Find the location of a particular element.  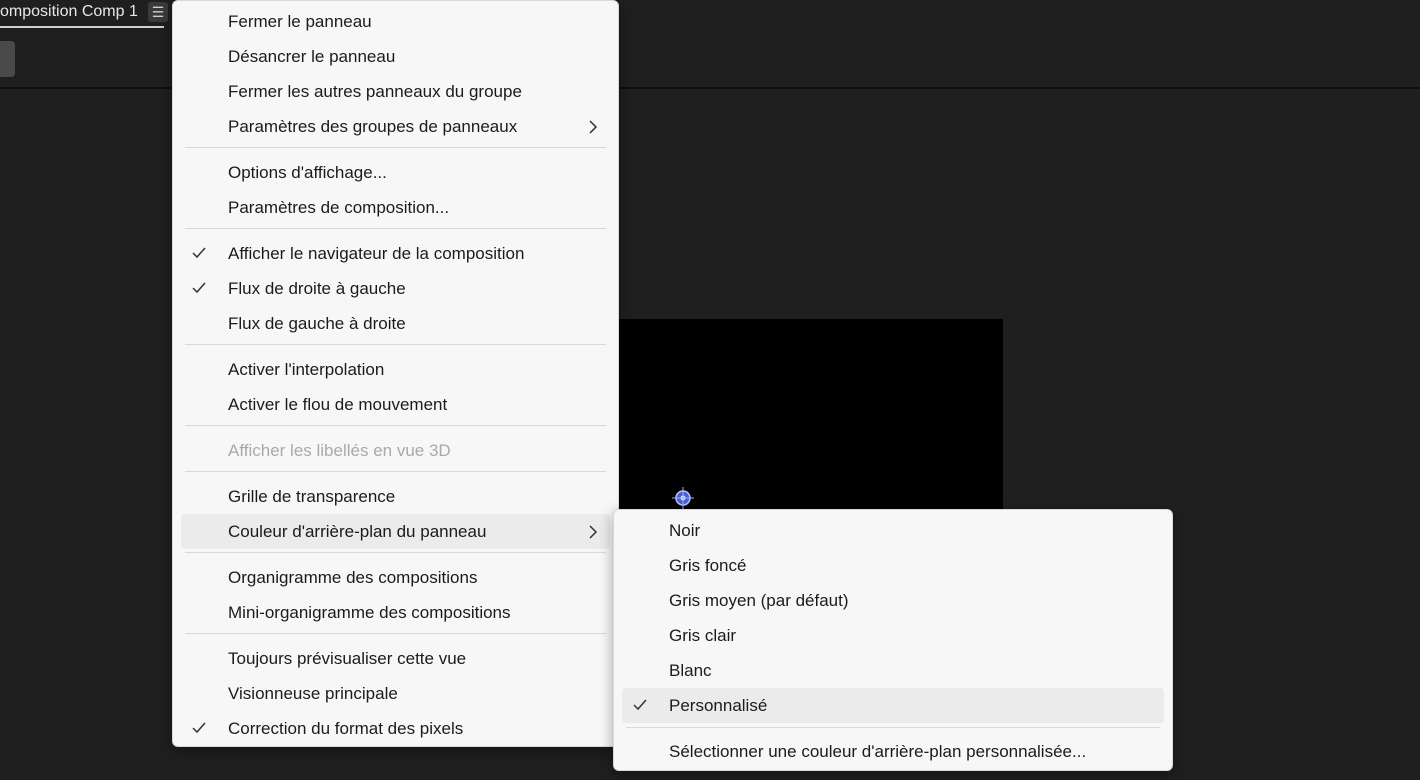

menu-item-label: Afficher le navigateur de la composition is located at coordinates (376, 253).